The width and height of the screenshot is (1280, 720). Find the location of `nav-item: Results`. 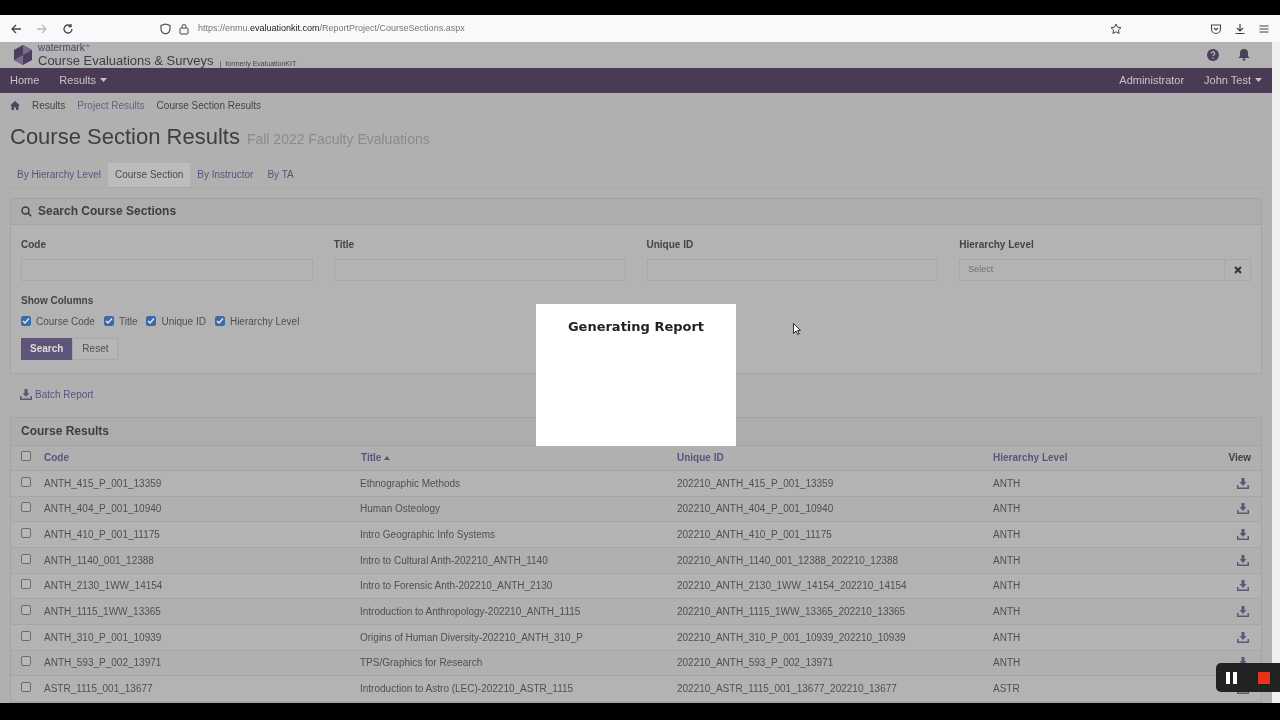

nav-item: Results is located at coordinates (83, 80).